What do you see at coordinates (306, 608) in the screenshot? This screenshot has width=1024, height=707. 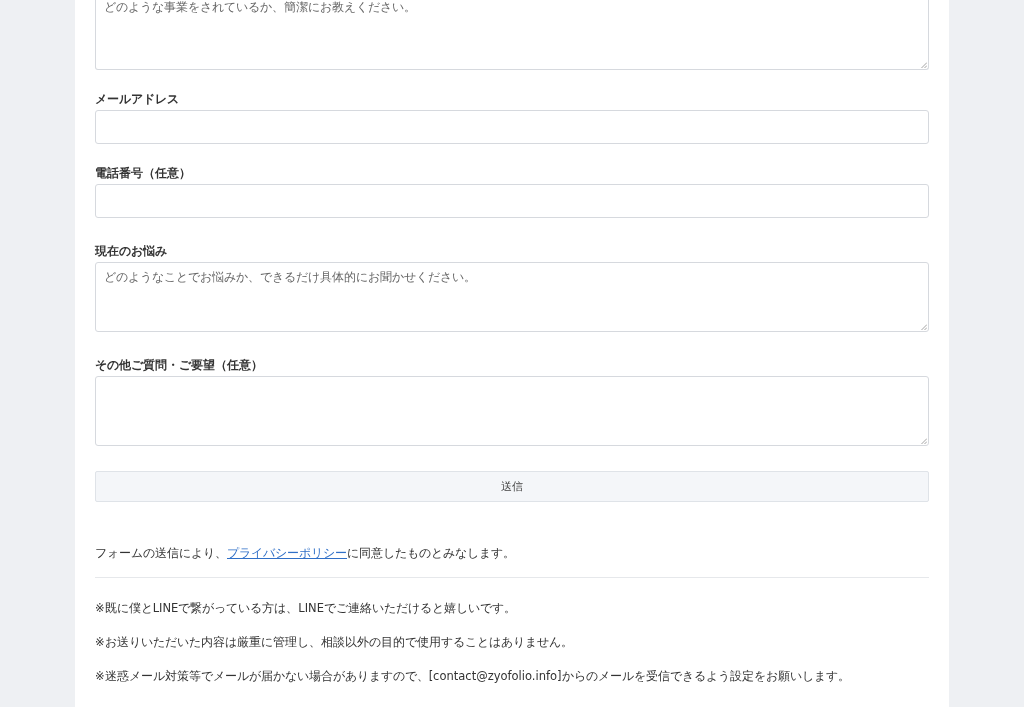 I see `note-text: ※既に僕とLINEで繋がっている方は、LINEでご連絡いただけると嬉しいです。` at bounding box center [306, 608].